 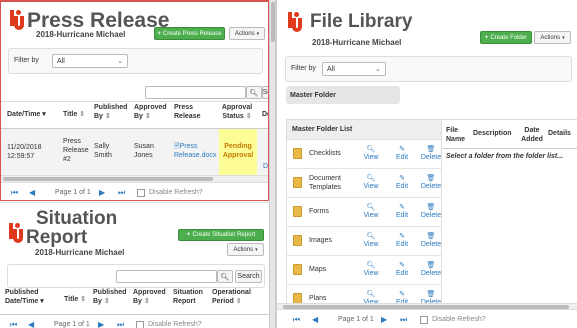 What do you see at coordinates (265, 92) in the screenshot?
I see `search-button: Se` at bounding box center [265, 92].